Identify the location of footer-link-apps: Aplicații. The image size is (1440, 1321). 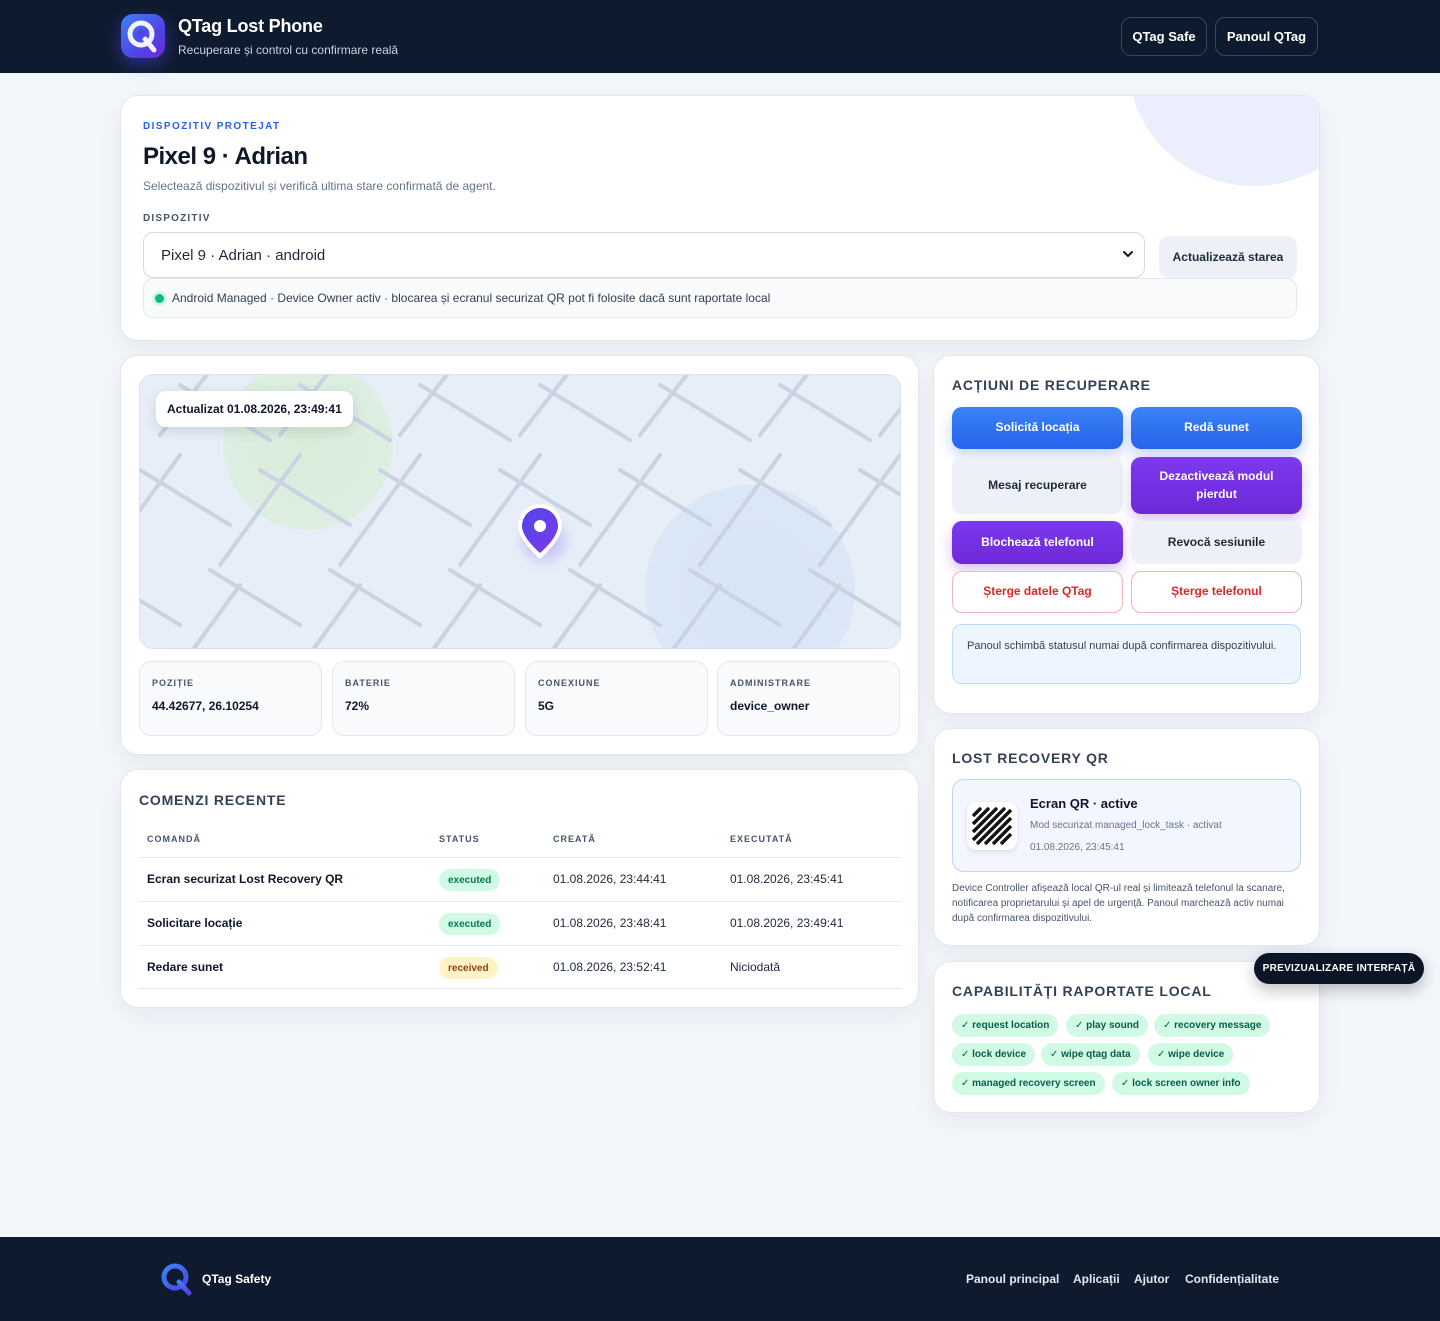
(1096, 1279).